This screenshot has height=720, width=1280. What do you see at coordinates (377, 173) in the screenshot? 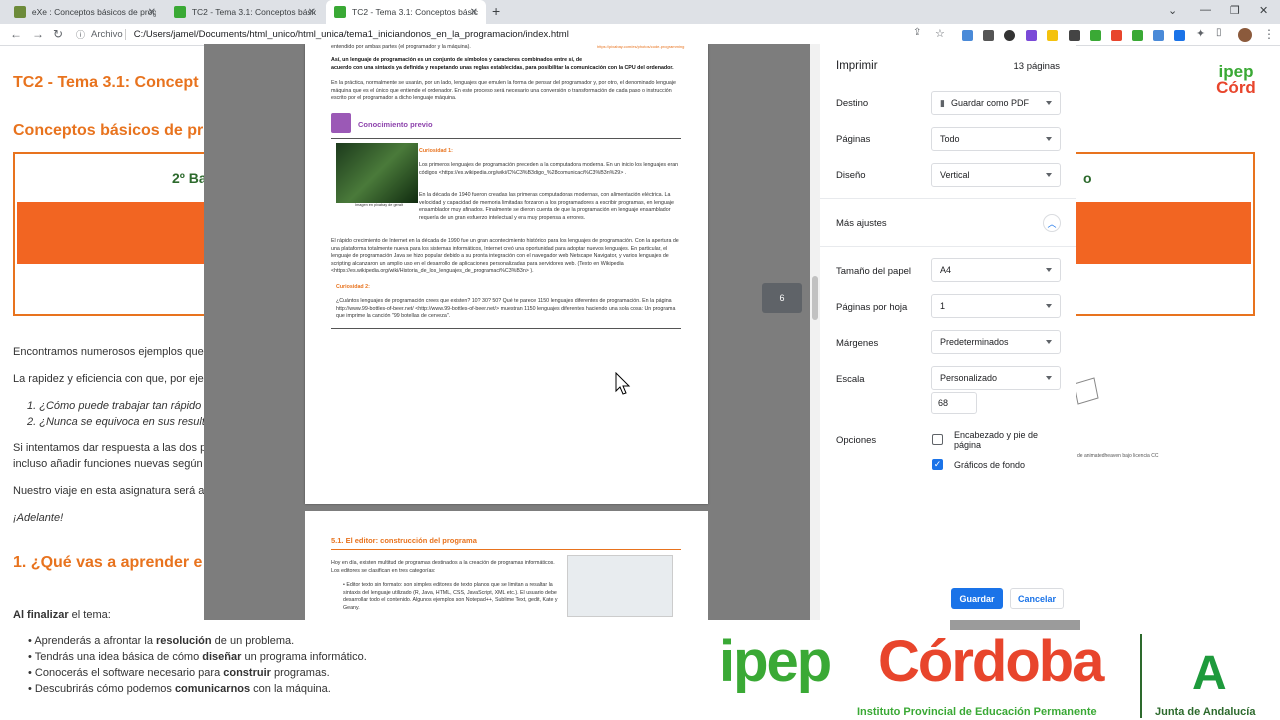
I see `preview-image` at bounding box center [377, 173].